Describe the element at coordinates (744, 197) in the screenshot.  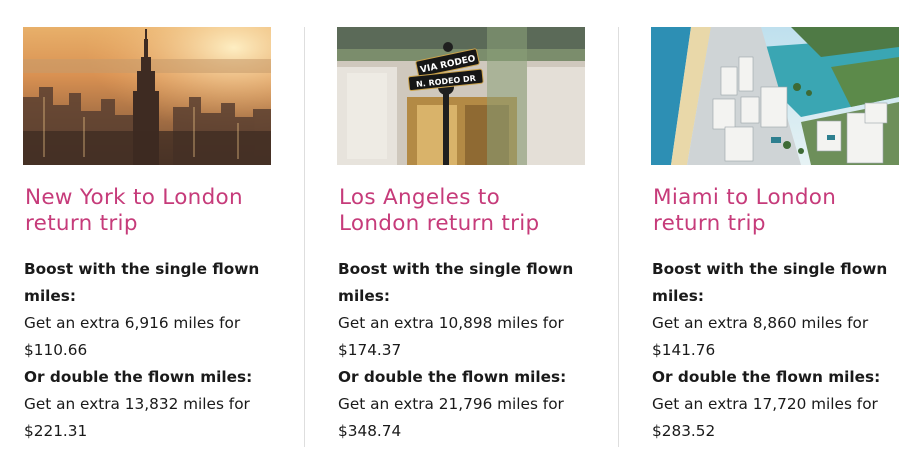
I see `title-line-1: Miami to London` at that location.